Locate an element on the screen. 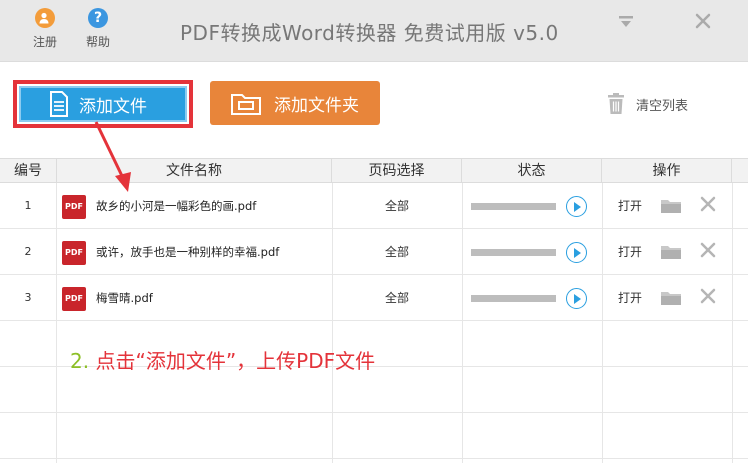 The image size is (748, 463). step-text: 点击“添加文件”，上传PDF文件 is located at coordinates (235, 361).